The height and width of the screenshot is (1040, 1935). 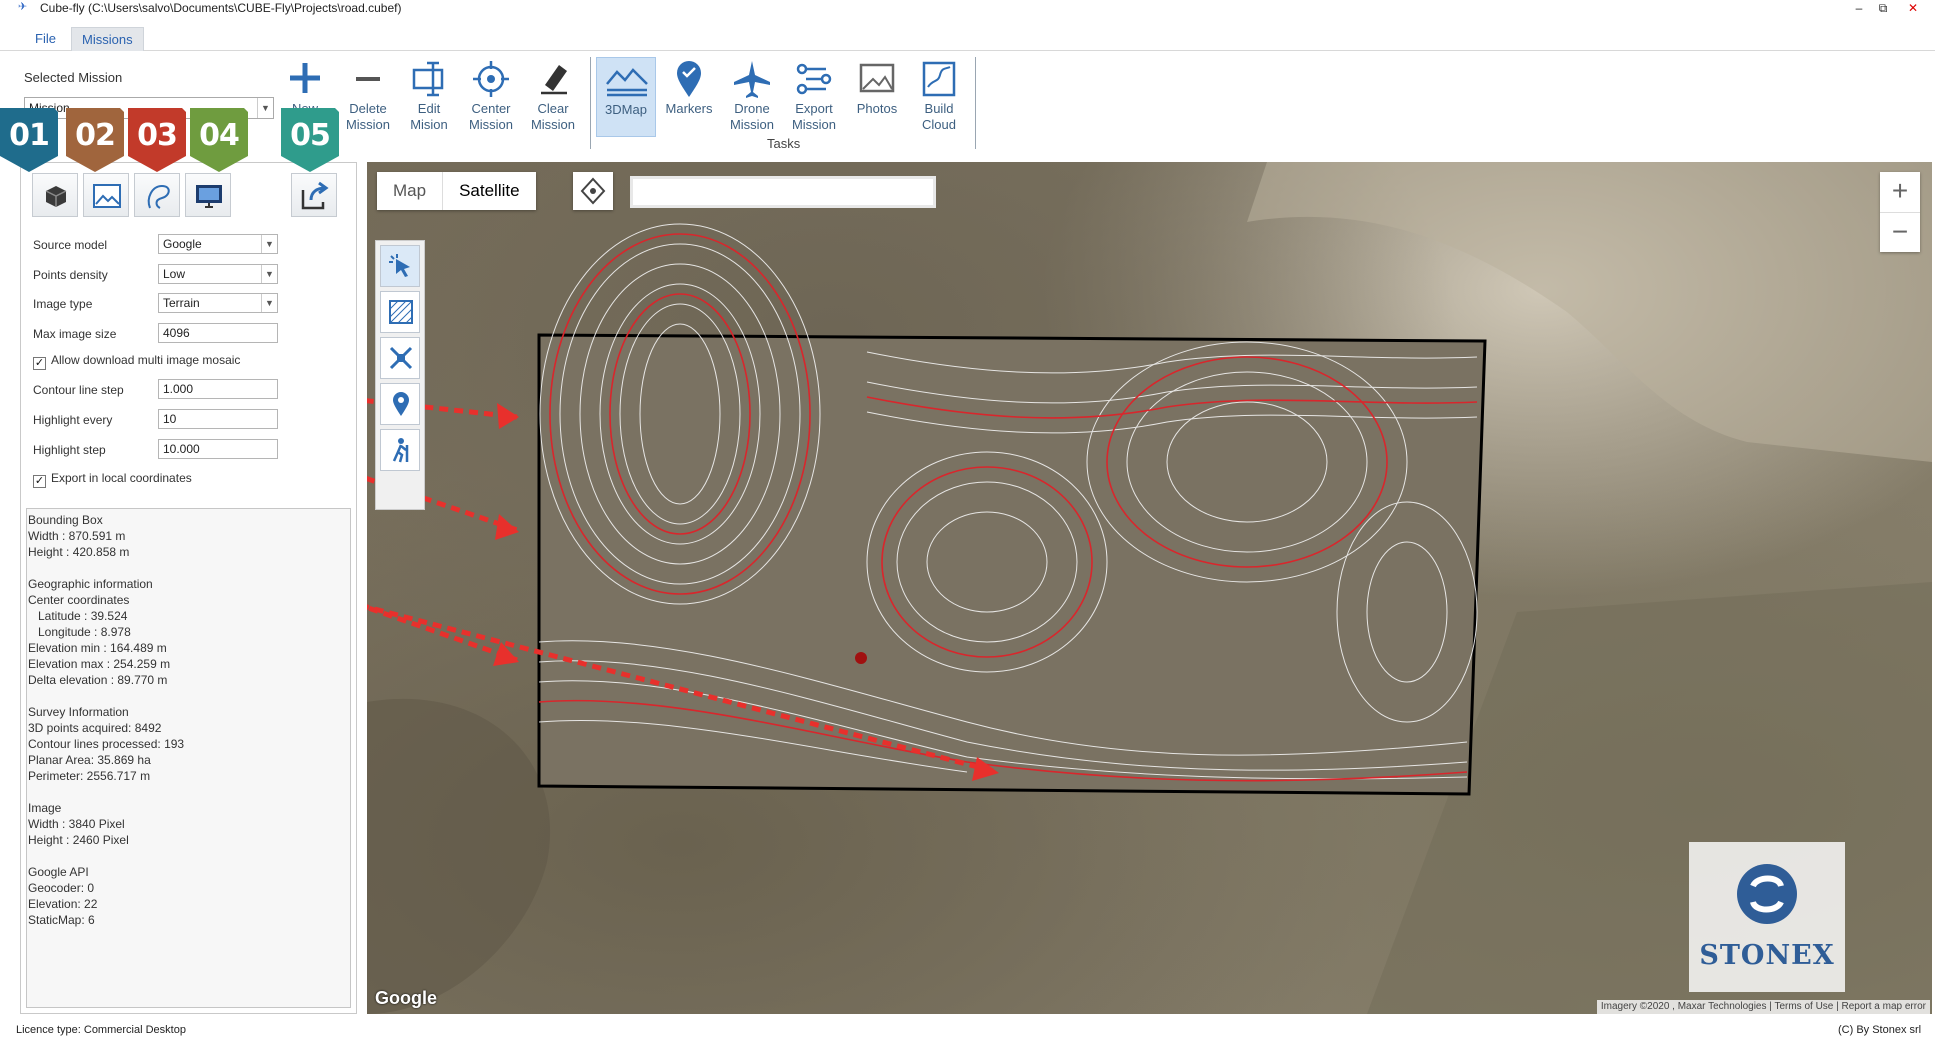 I want to click on ribbon-separator, so click(x=590, y=103).